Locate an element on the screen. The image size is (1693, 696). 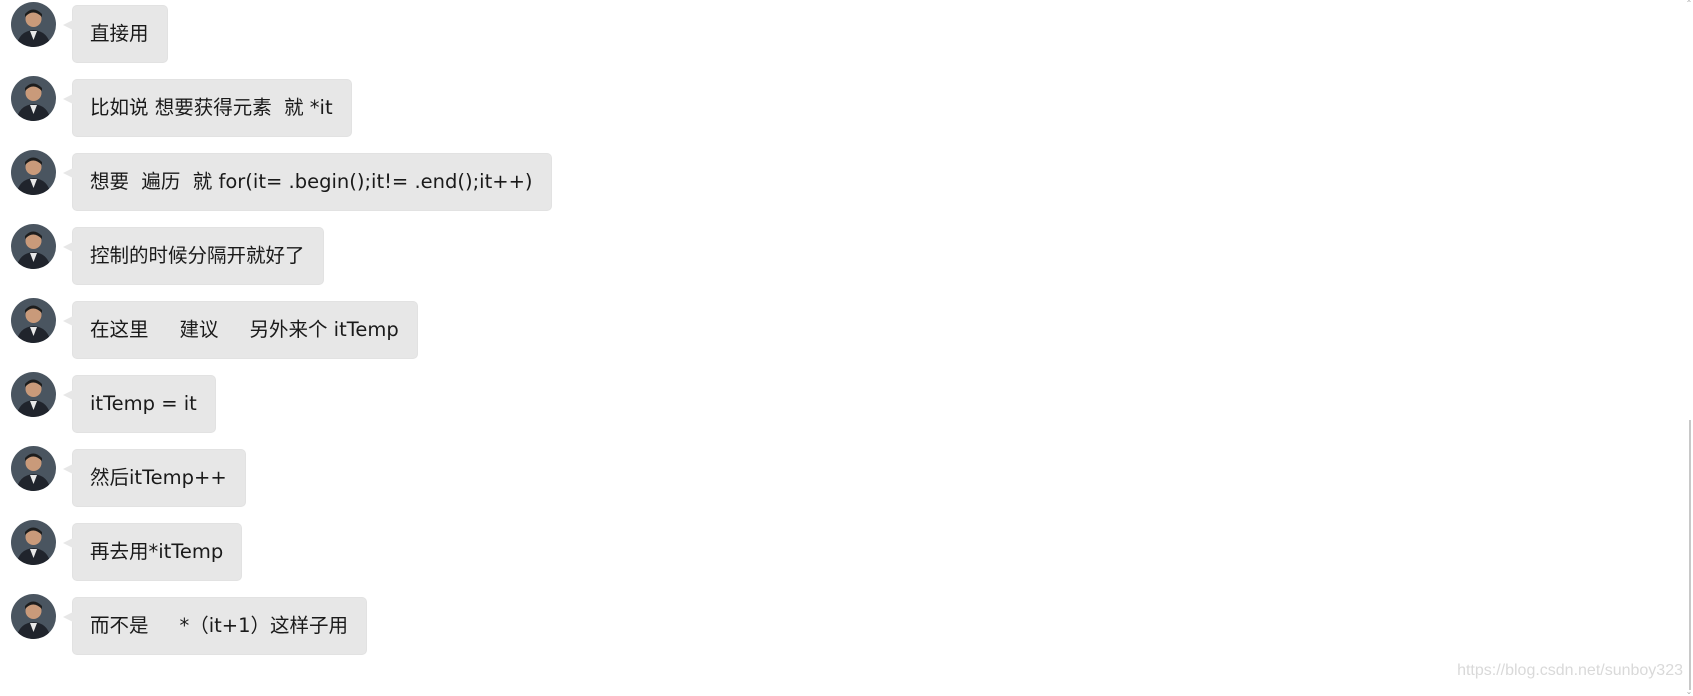
chevron-up-icon: ⌃ is located at coordinates (1689, 4).